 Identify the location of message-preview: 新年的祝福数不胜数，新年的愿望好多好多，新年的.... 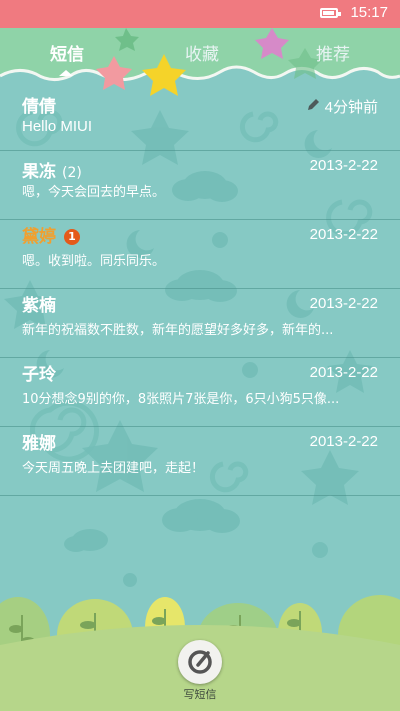
(178, 330).